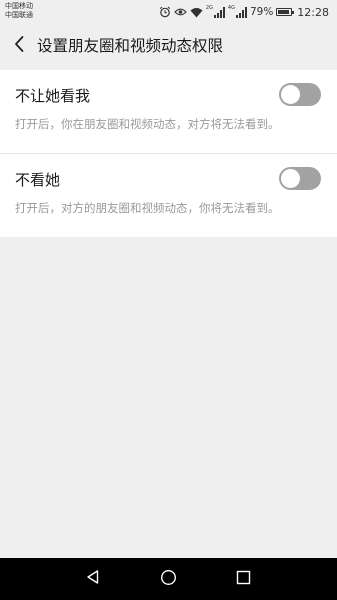  What do you see at coordinates (147, 124) in the screenshot?
I see `setting-description: 打开后，你在朋友圈和视频动态，对方将无法看到。` at bounding box center [147, 124].